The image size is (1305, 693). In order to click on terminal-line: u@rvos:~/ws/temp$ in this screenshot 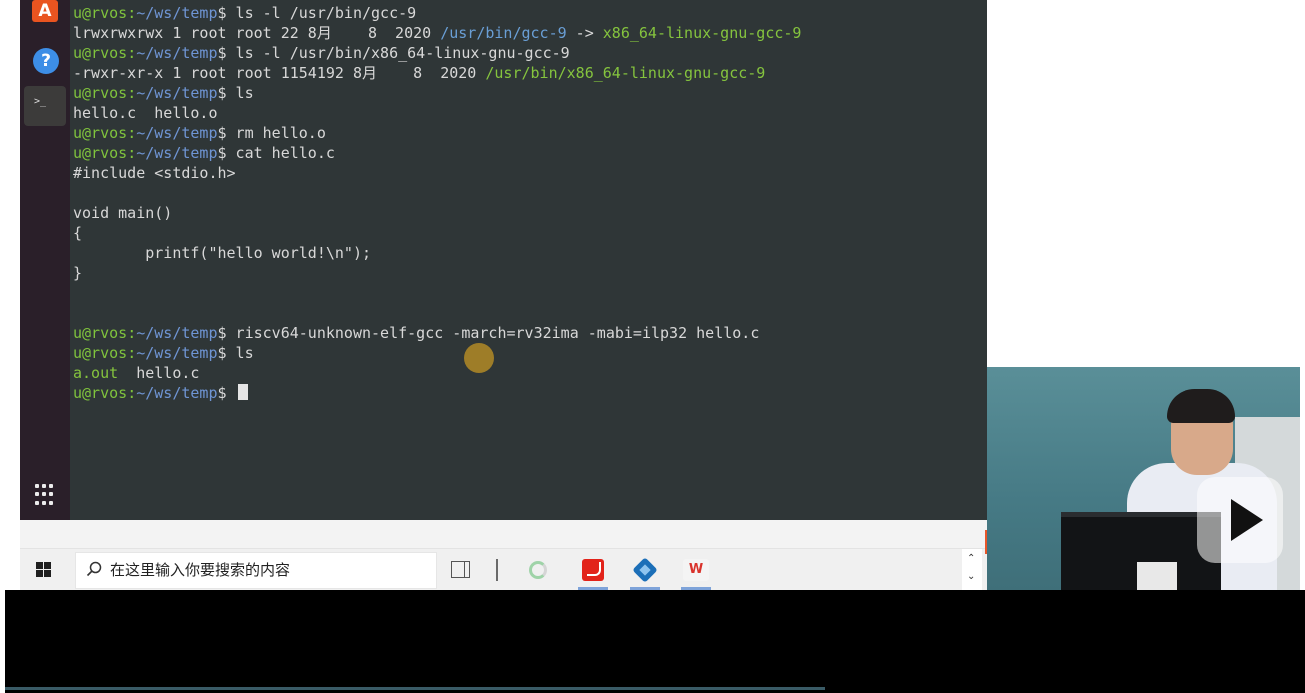, I will do `click(437, 393)`.